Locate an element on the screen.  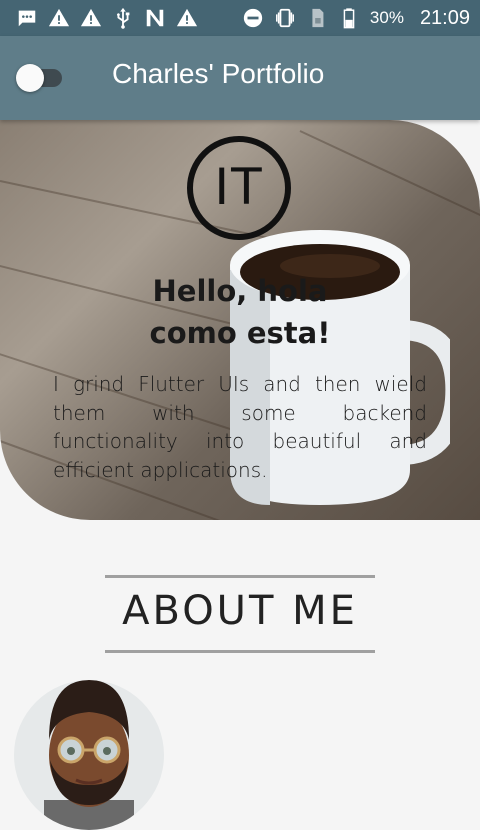
it-logo: IT is located at coordinates (239, 188).